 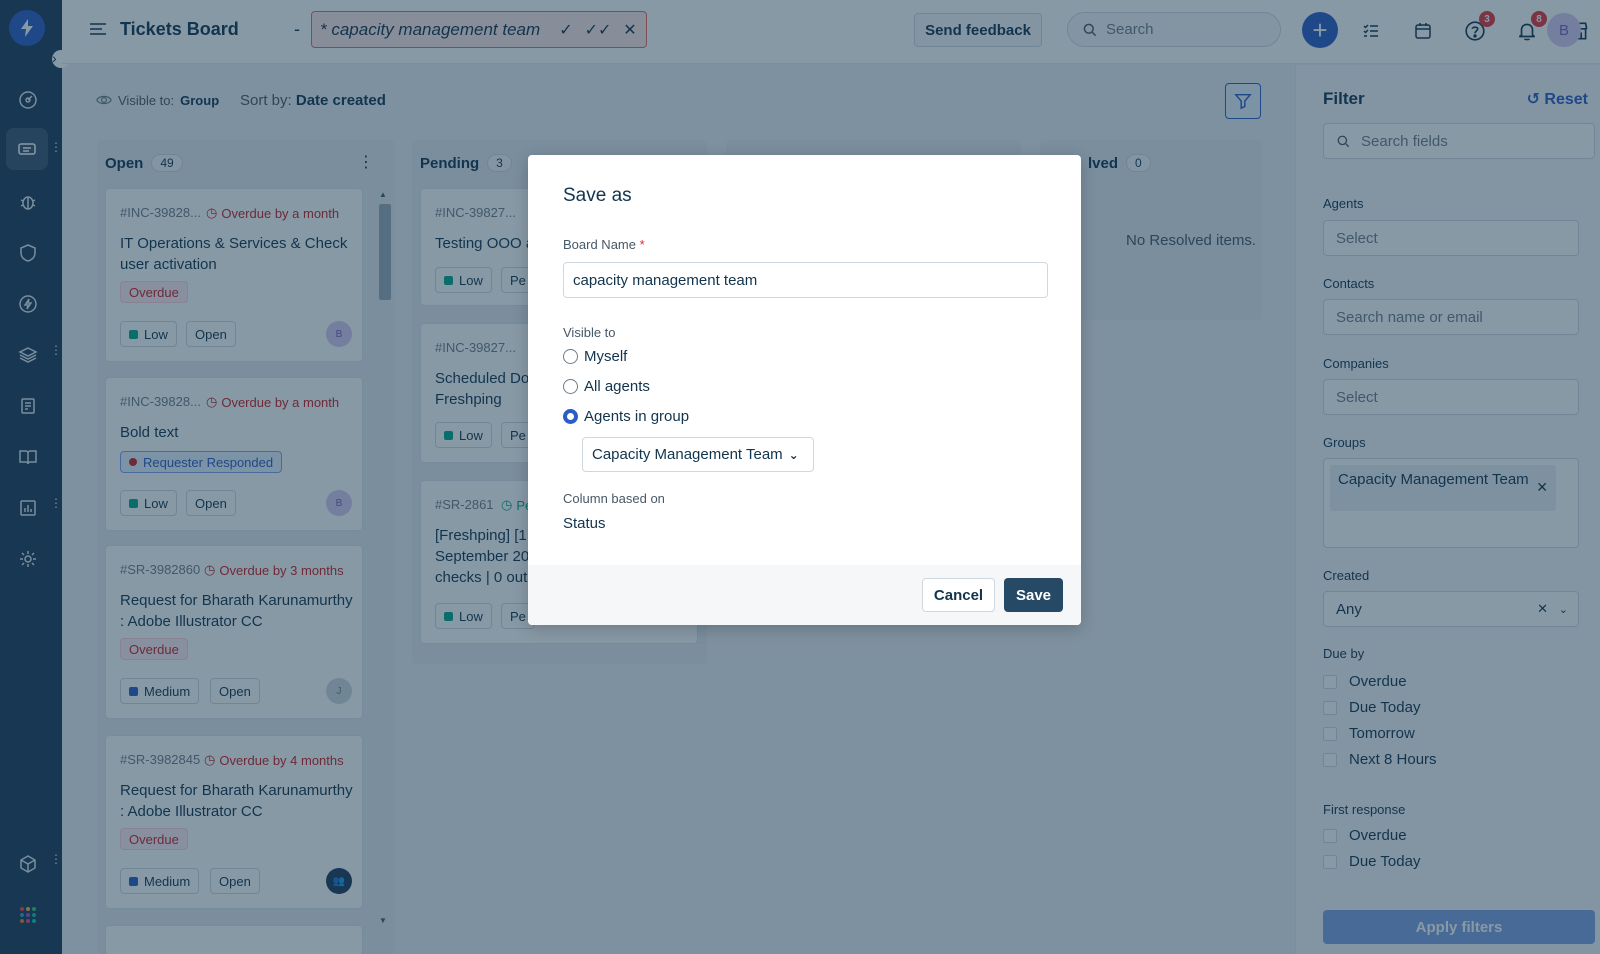 What do you see at coordinates (606, 356) in the screenshot?
I see `option-label: Myself` at bounding box center [606, 356].